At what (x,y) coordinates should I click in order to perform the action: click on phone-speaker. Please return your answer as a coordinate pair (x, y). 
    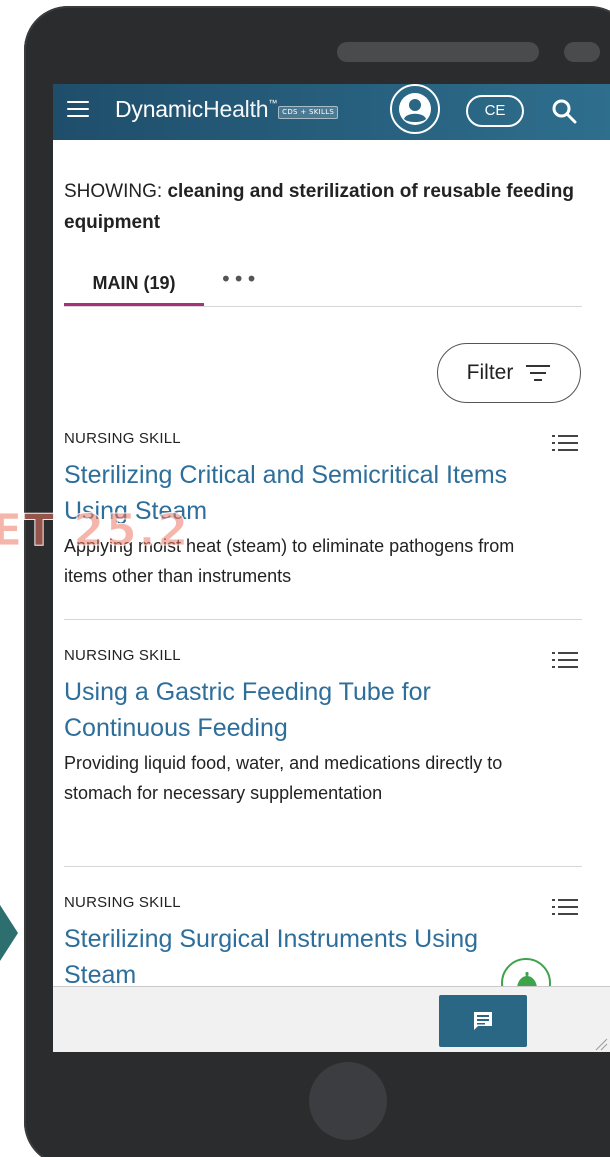
    Looking at the image, I should click on (438, 52).